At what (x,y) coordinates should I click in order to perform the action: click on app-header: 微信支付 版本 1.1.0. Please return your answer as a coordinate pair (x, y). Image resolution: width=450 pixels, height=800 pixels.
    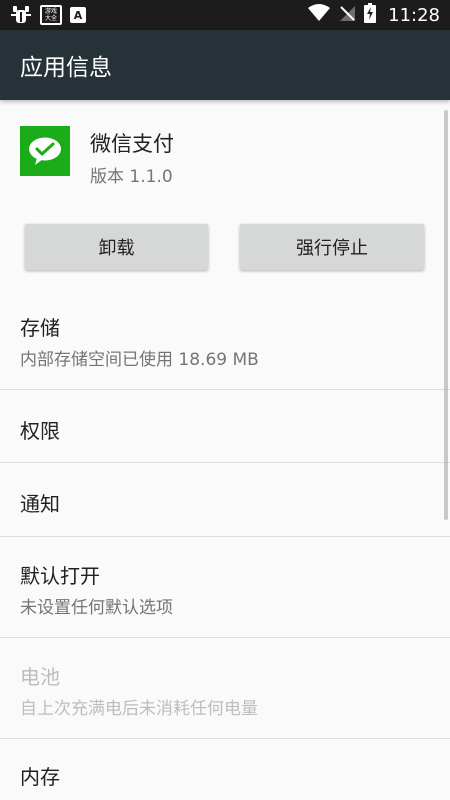
    Looking at the image, I should click on (225, 155).